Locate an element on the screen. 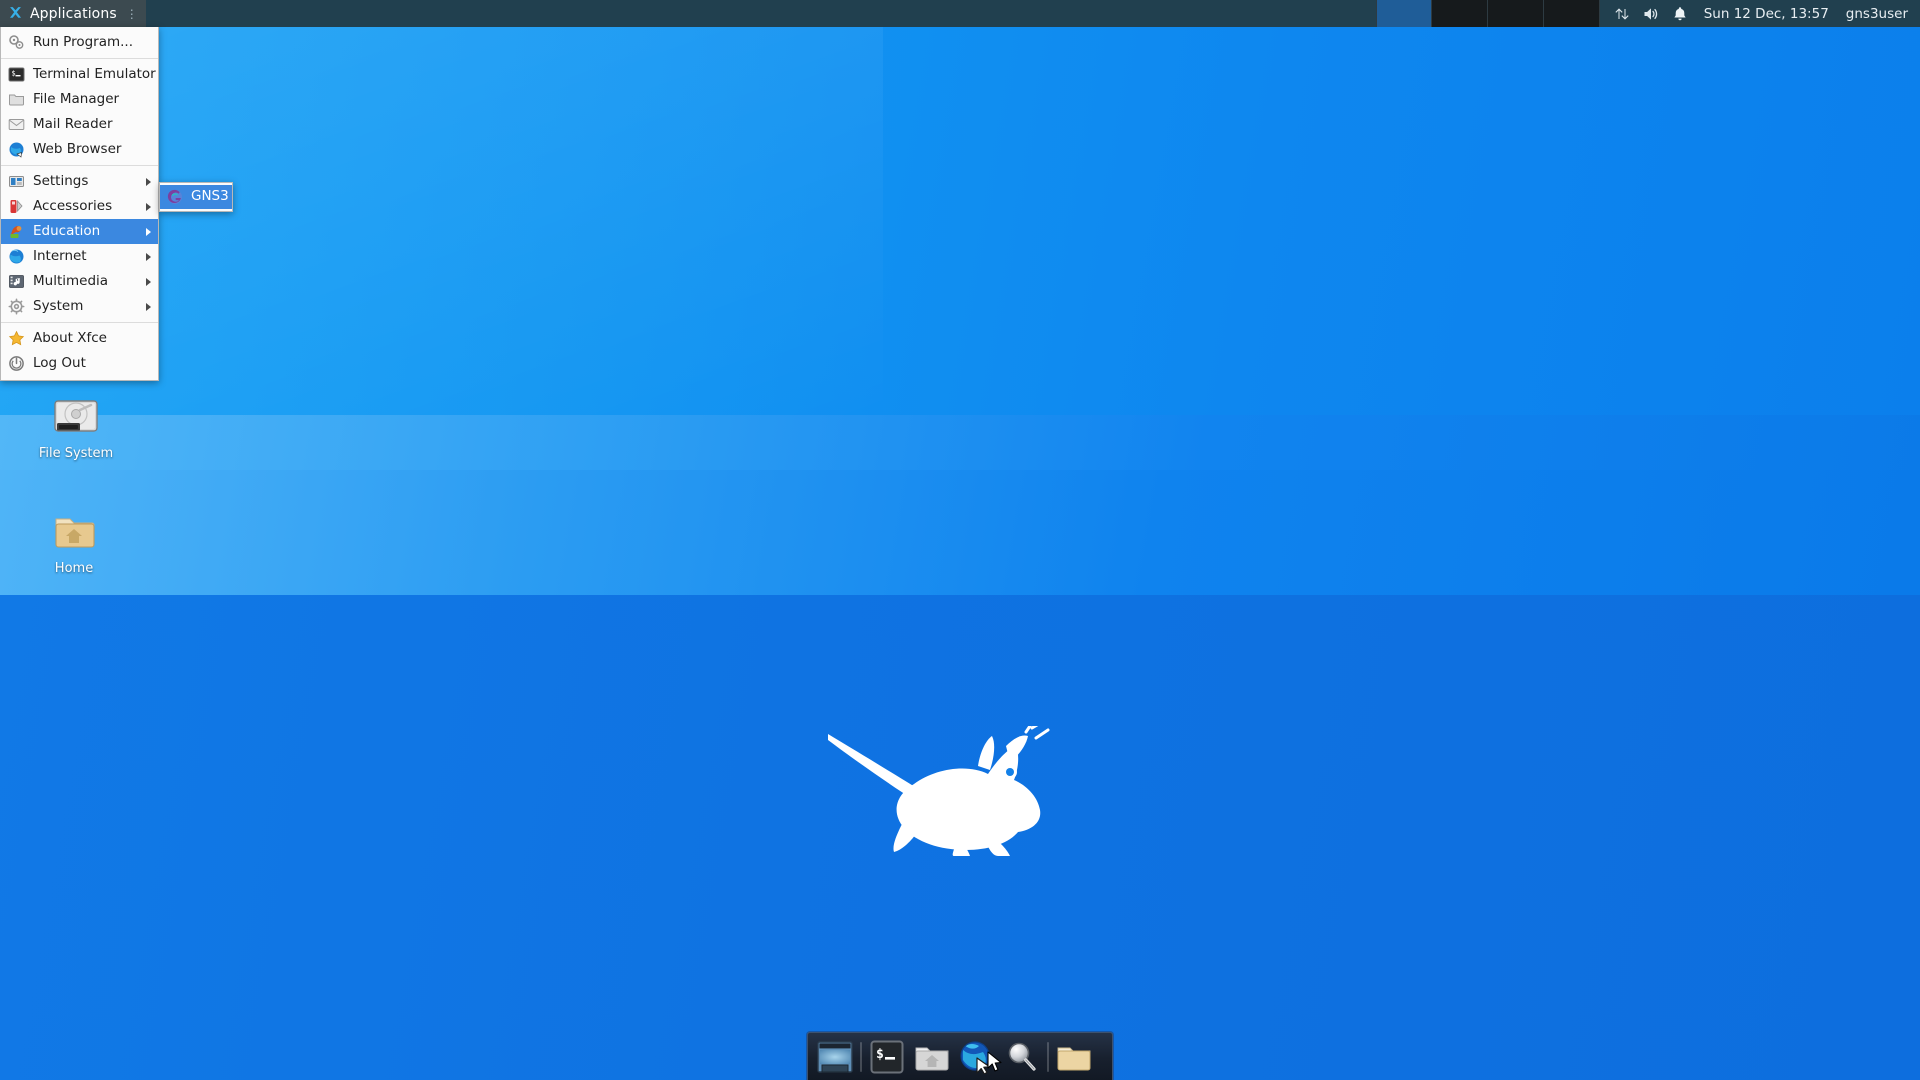 The image size is (1920, 1080). globe-cursor-icon is located at coordinates (975, 1057).